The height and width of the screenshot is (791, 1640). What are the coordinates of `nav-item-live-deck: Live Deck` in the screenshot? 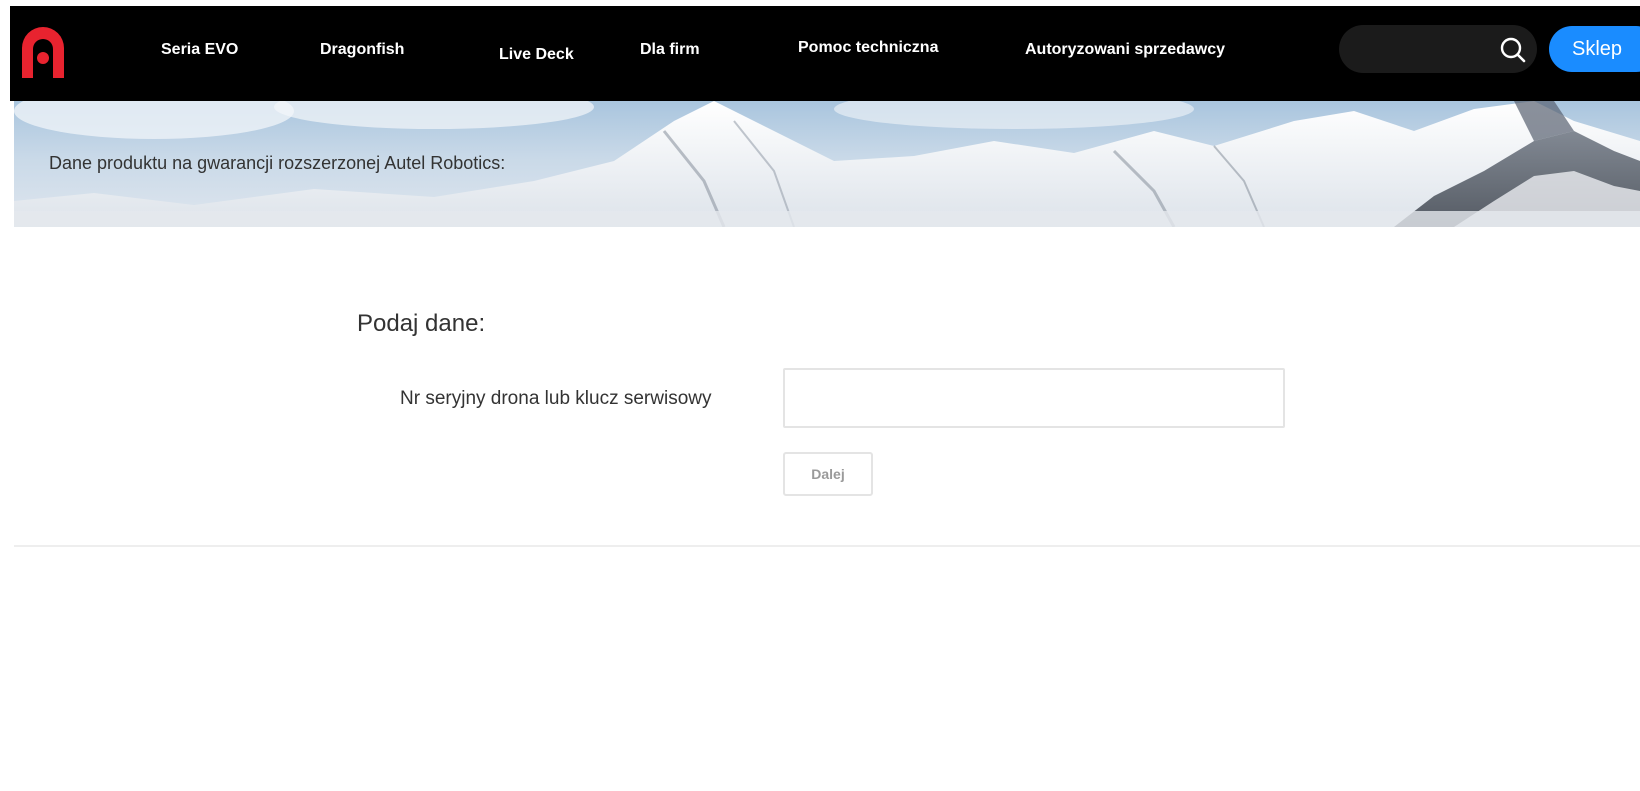 It's located at (536, 55).